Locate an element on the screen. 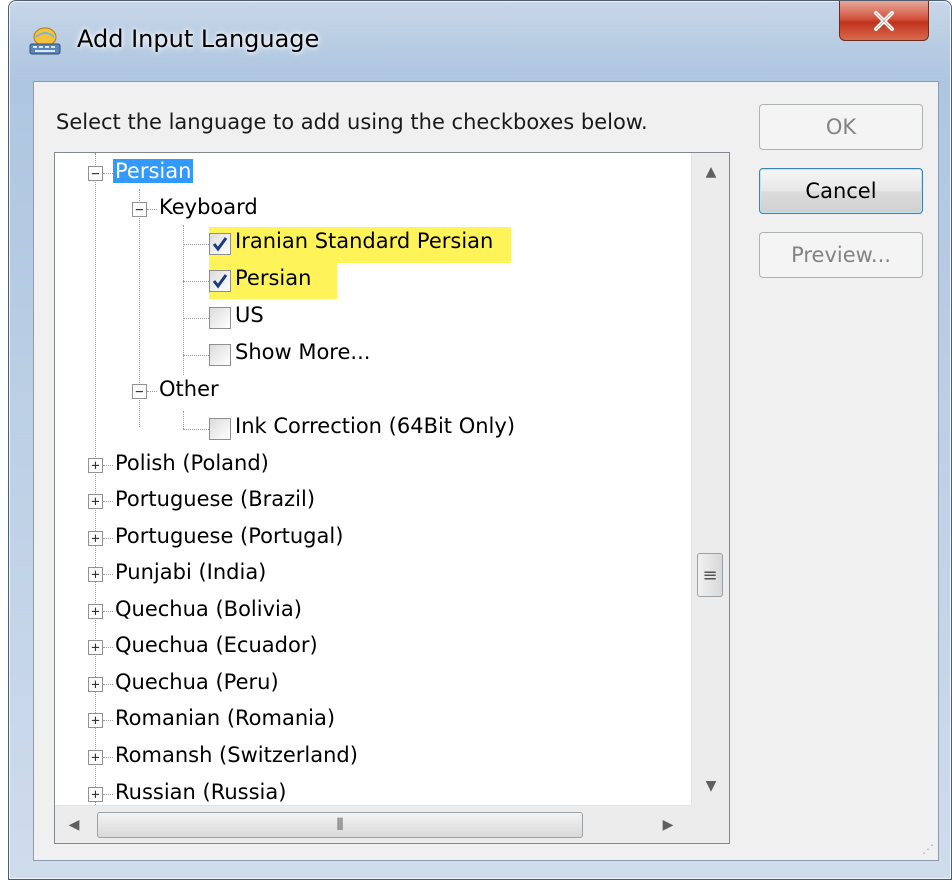 Image resolution: width=952 pixels, height=884 pixels. vertical-scrollbar: ▲ ≡ ▼ is located at coordinates (710, 479).